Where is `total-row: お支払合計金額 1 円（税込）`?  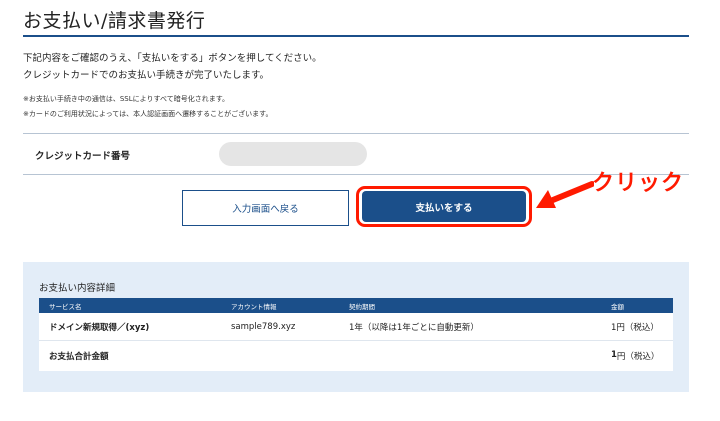
total-row: お支払合計金額 1 円（税込） is located at coordinates (356, 356).